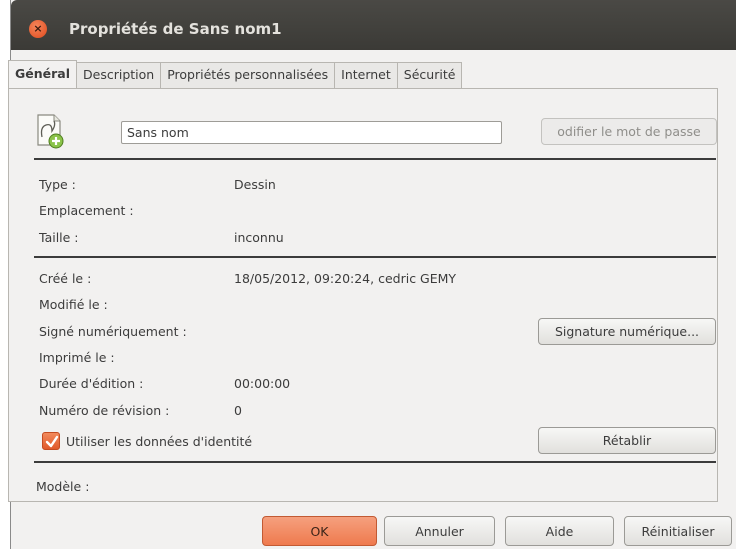 The image size is (736, 549). Describe the element at coordinates (255, 184) in the screenshot. I see `type-value: Dessin` at that location.